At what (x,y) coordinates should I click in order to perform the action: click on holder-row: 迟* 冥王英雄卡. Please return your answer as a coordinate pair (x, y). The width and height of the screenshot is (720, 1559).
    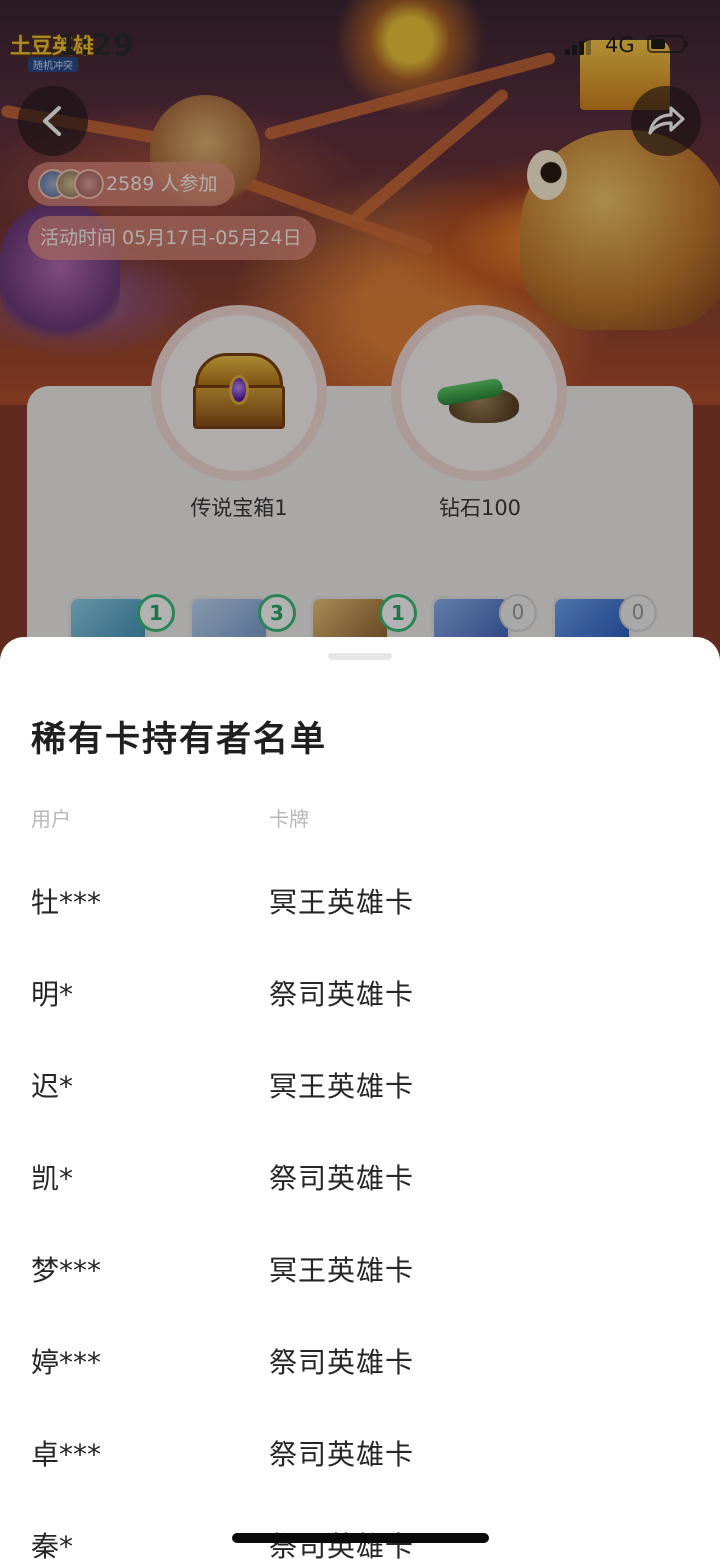
    Looking at the image, I should click on (360, 1119).